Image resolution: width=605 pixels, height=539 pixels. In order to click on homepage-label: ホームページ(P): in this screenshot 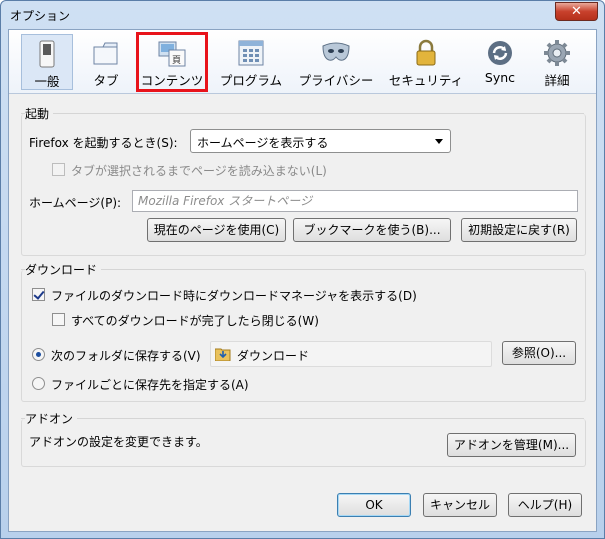, I will do `click(75, 203)`.